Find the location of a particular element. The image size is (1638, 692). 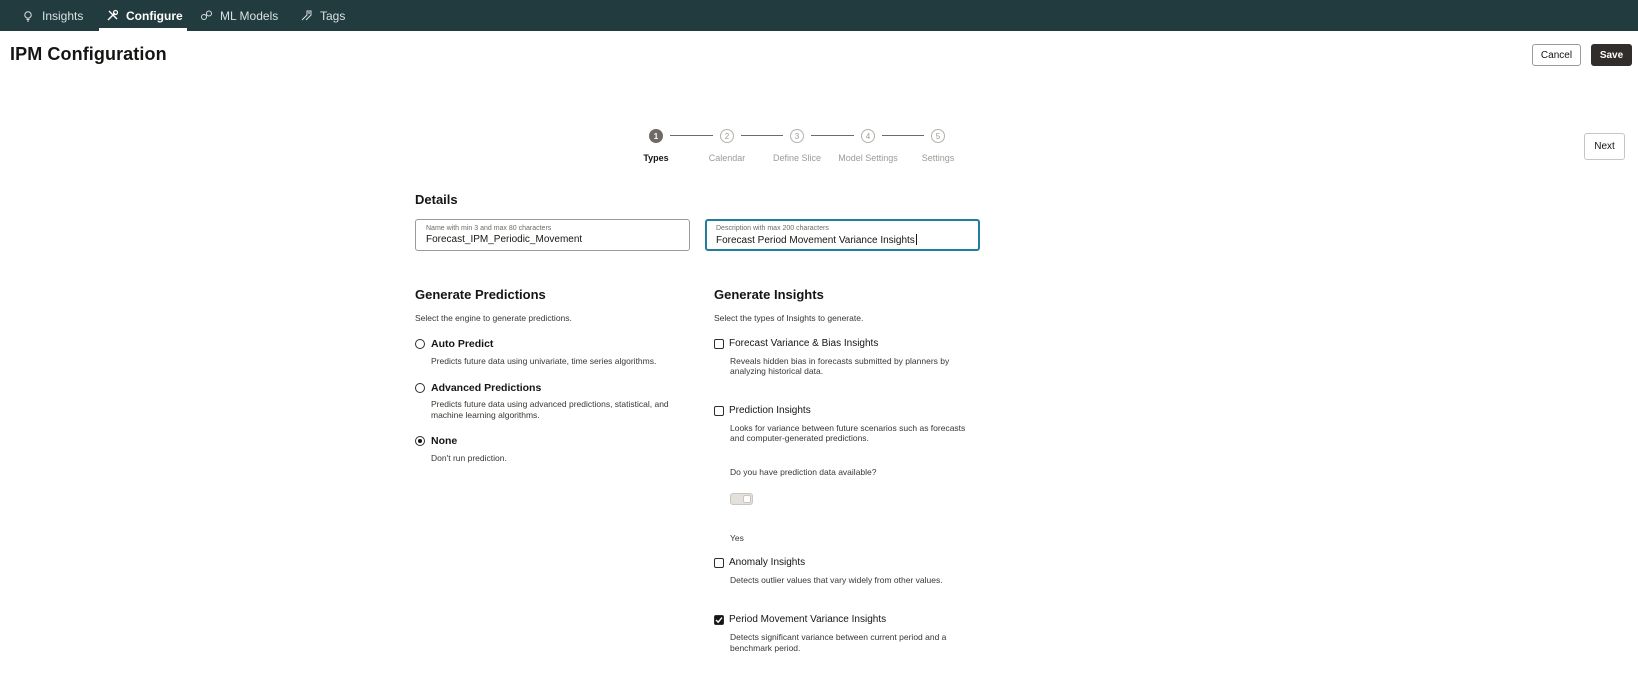

cancel-button: Cancel is located at coordinates (1556, 55).